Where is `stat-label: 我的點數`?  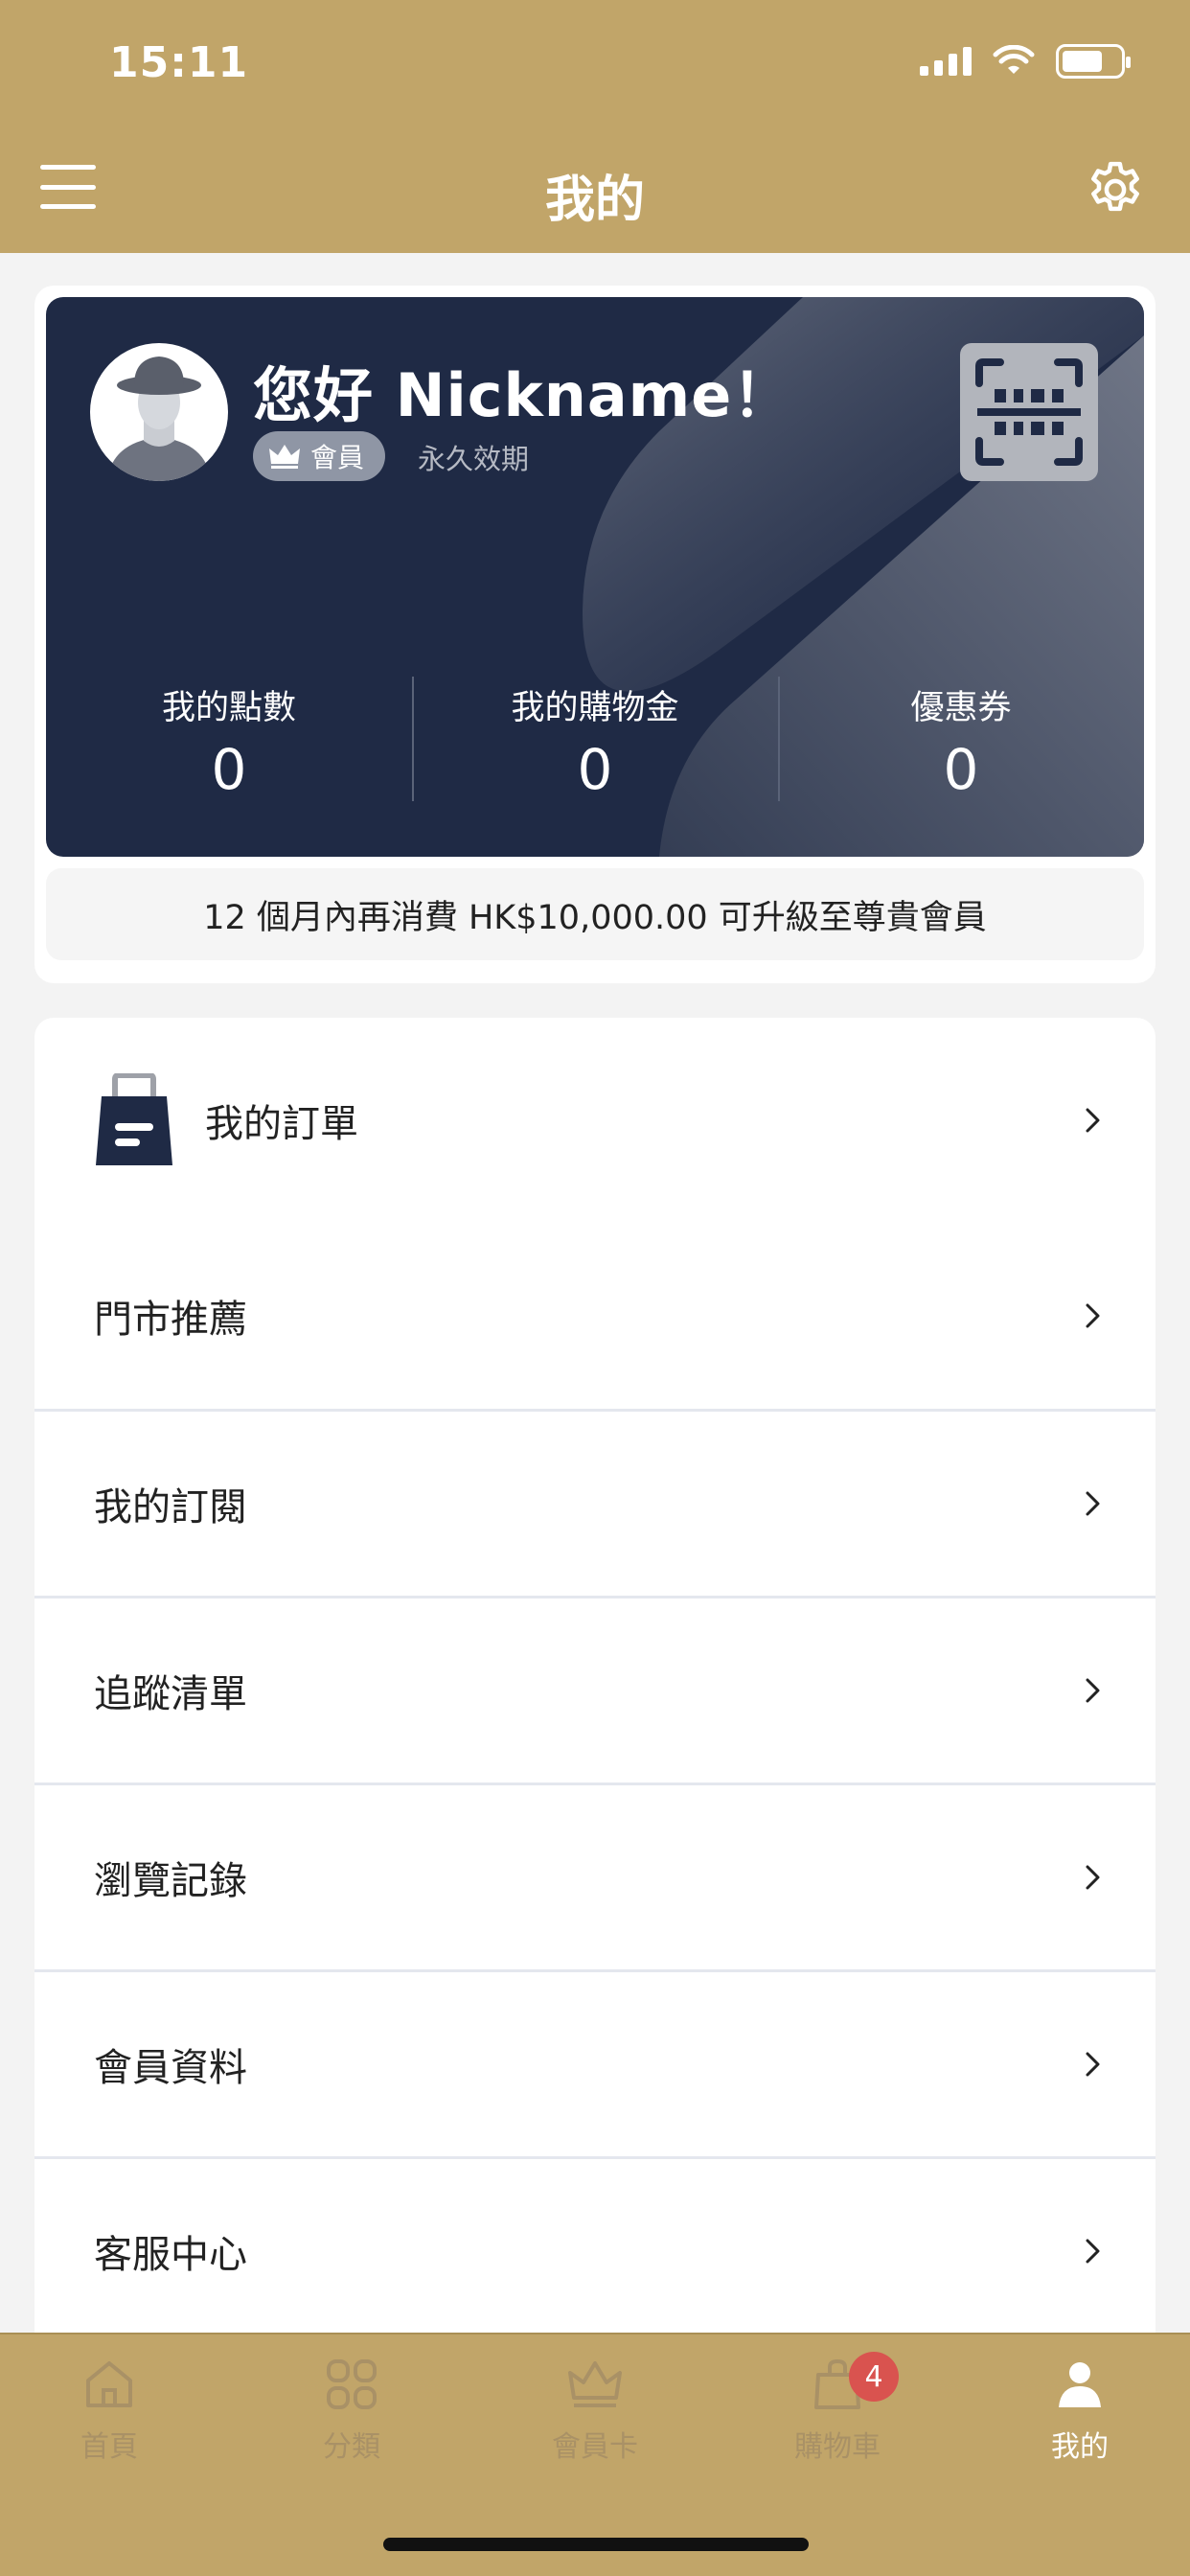
stat-label: 我的點數 is located at coordinates (229, 708).